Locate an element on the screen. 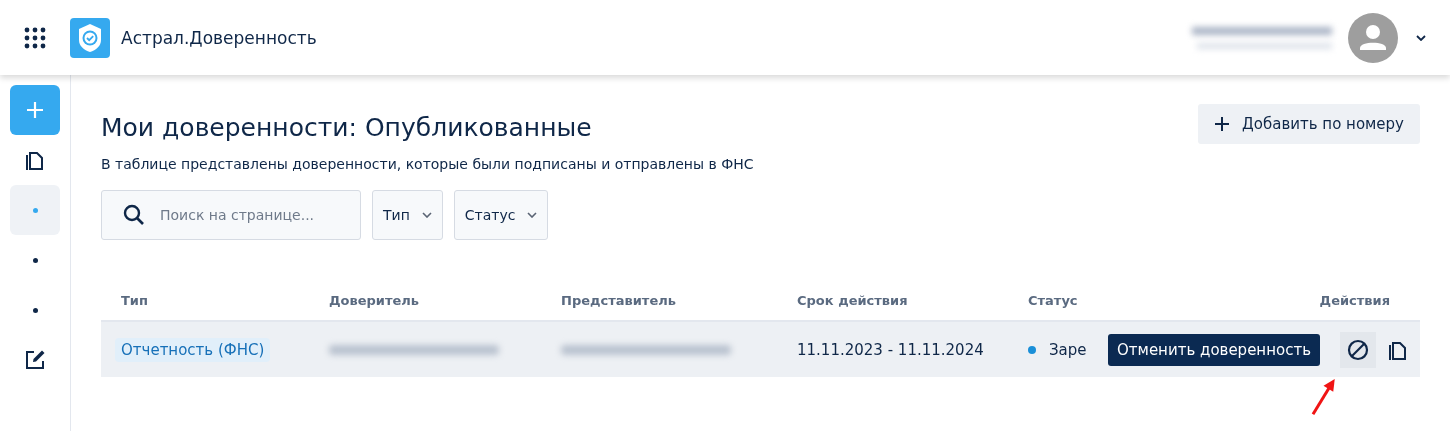 Image resolution: width=1450 pixels, height=431 pixels. apps-grid-icon is located at coordinates (35, 37).